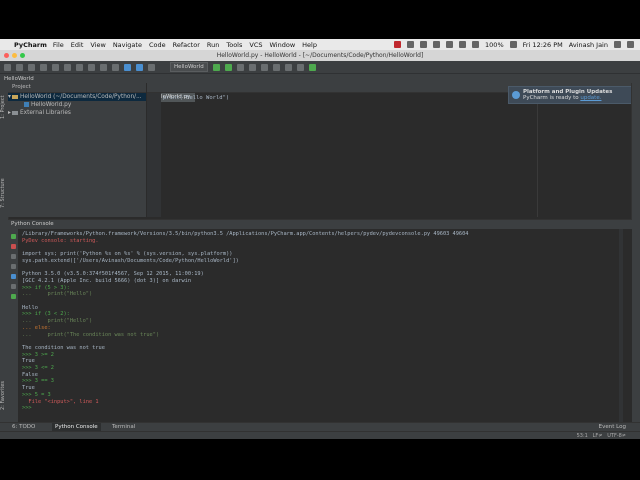  I want to click on tab-project: 1: Project, so click(4, 107).